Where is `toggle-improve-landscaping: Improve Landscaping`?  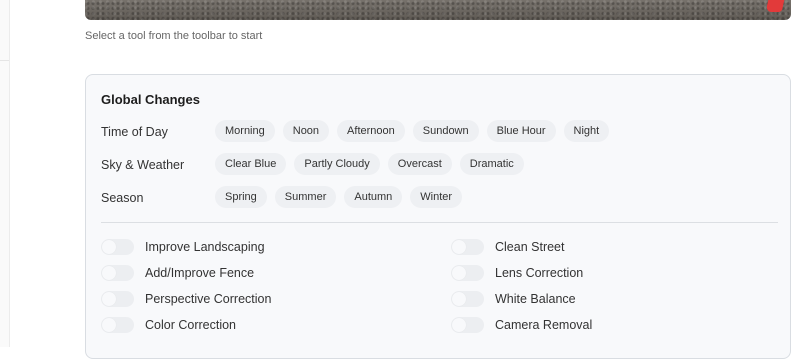 toggle-improve-landscaping: Improve Landscaping is located at coordinates (183, 247).